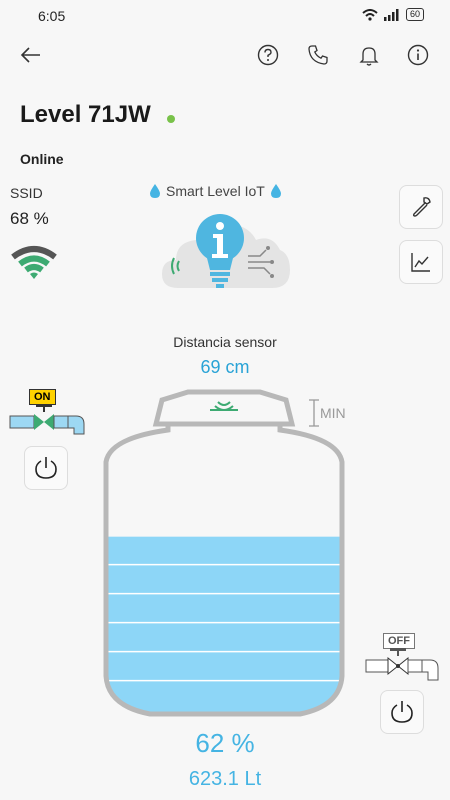 The image size is (450, 800). I want to click on brand-header: Smart Level IoT, so click(215, 191).